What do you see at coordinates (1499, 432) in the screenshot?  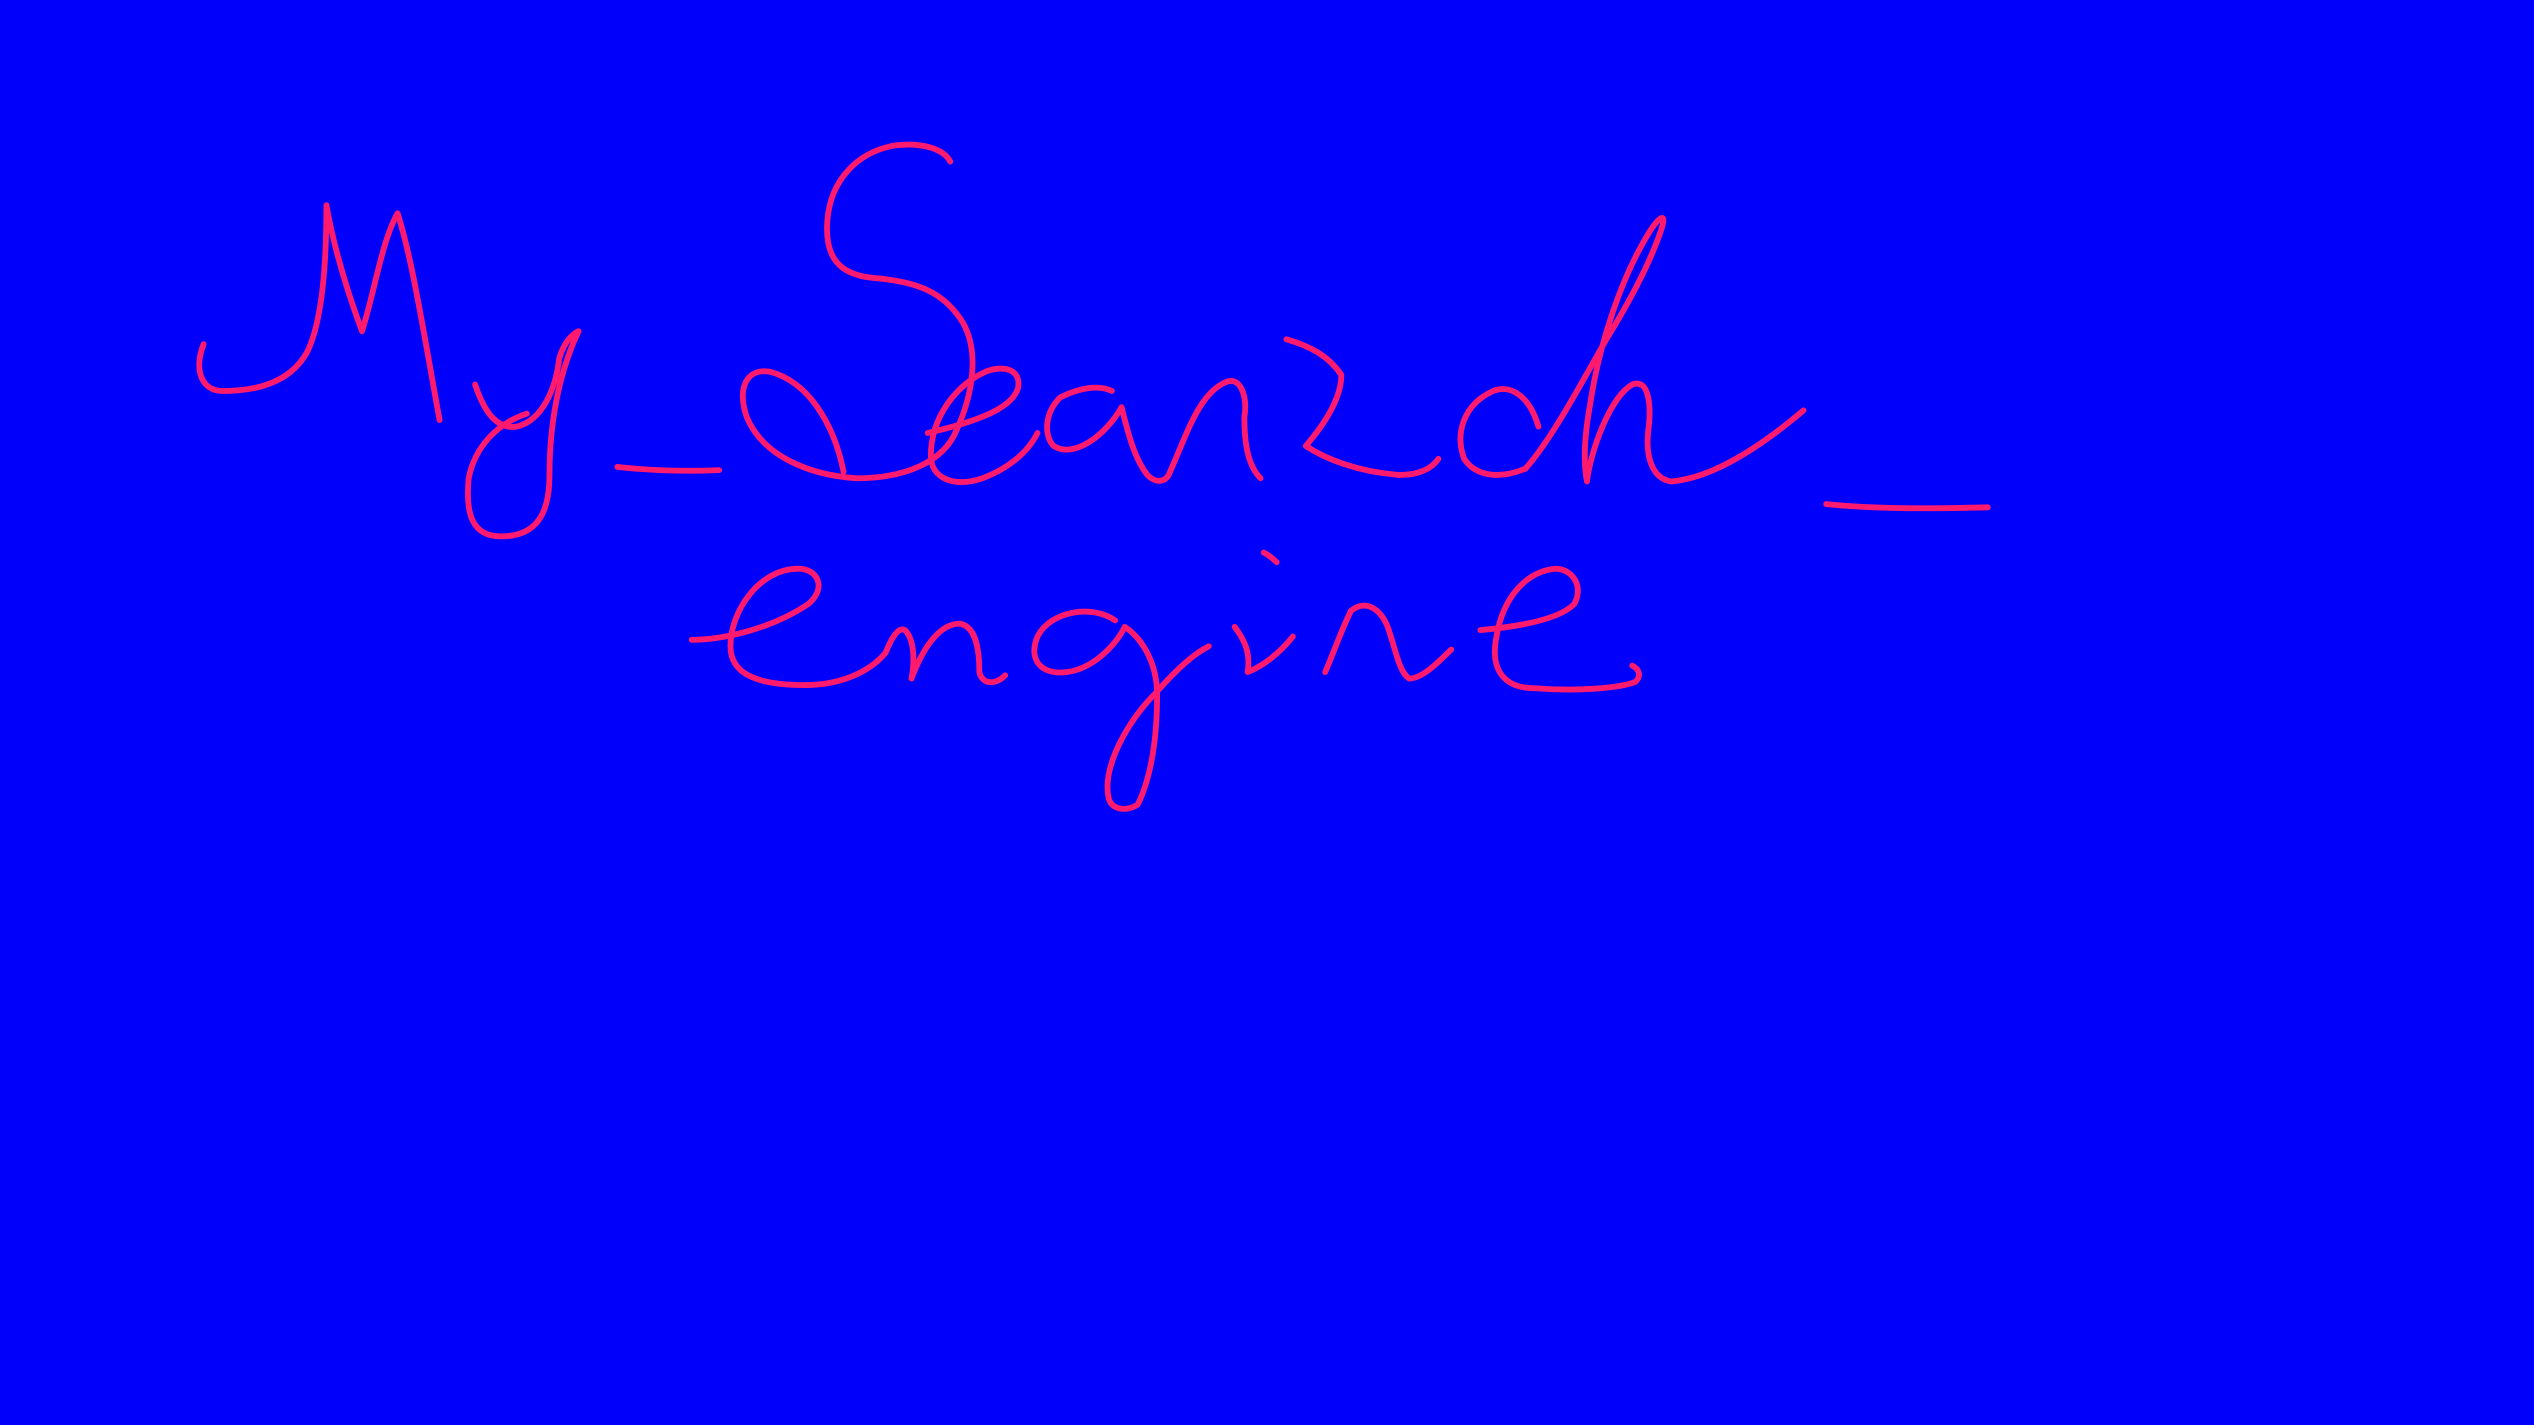 I see `stroke-letter-c` at bounding box center [1499, 432].